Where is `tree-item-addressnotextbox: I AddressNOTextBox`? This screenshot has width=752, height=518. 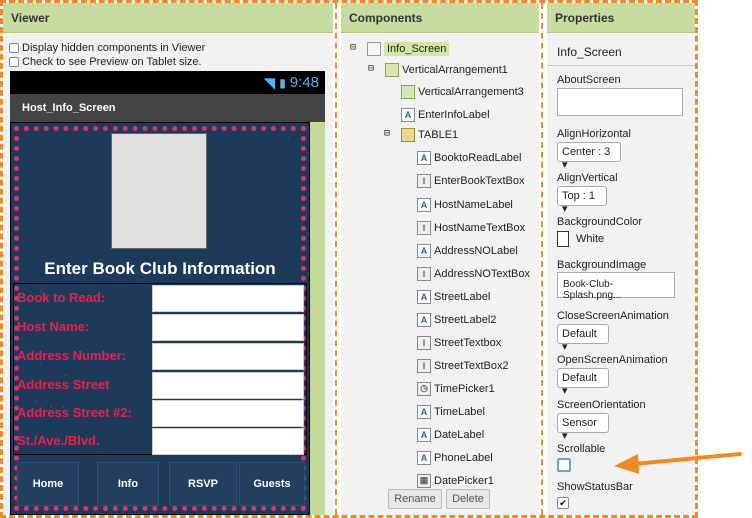
tree-item-addressnotextbox: I AddressNOTextBox is located at coordinates (473, 273).